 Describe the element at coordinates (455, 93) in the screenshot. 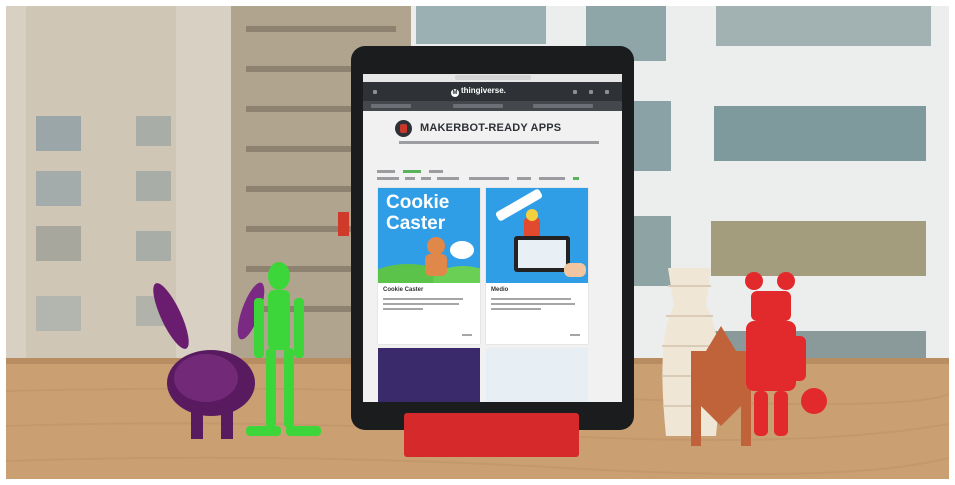

I see `makerbot-icon: M` at that location.